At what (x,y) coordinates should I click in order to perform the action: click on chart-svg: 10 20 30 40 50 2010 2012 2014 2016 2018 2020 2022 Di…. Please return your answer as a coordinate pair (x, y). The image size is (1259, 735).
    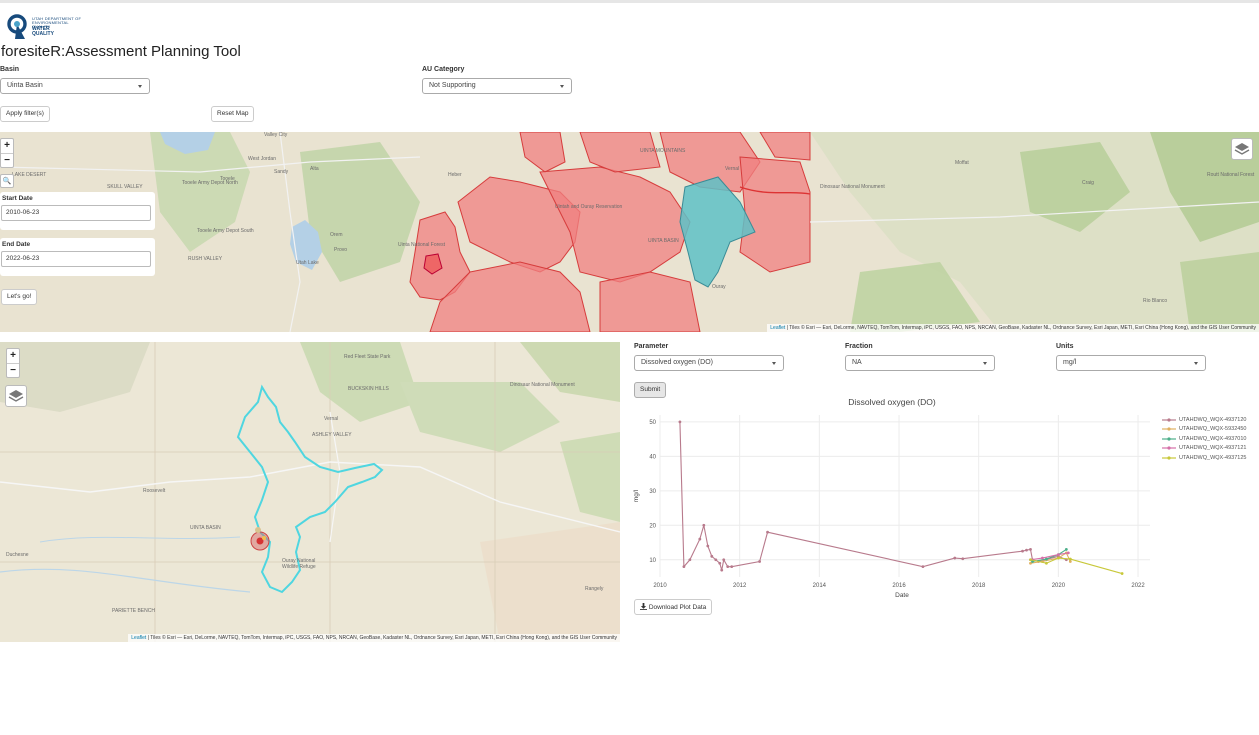
    Looking at the image, I should click on (891, 498).